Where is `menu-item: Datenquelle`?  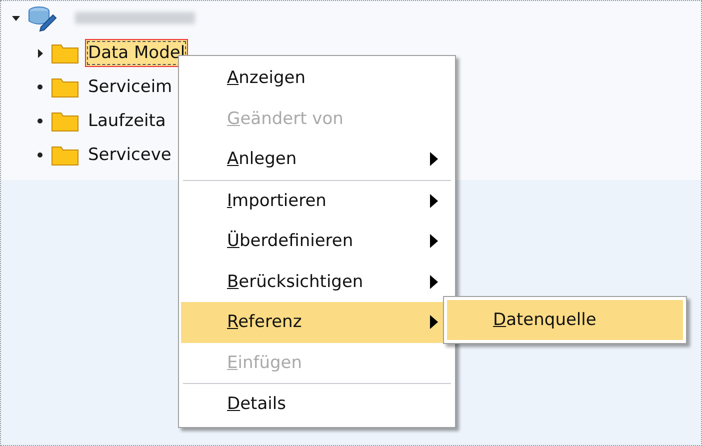
menu-item: Datenquelle is located at coordinates (565, 320).